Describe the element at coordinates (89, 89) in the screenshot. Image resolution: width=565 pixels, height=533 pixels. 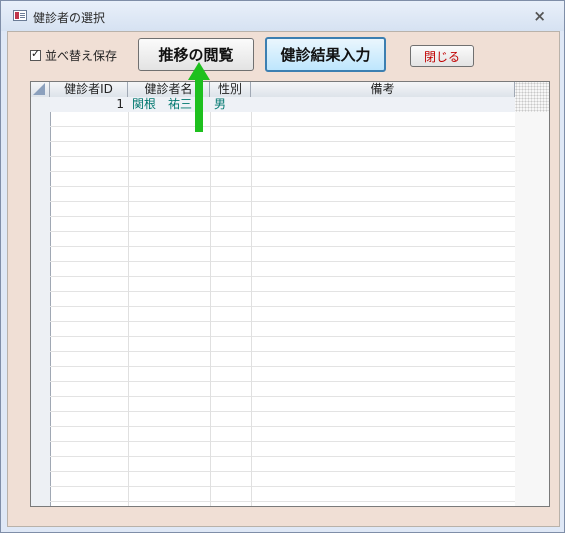
I see `column-header-id: 健診者ID` at that location.